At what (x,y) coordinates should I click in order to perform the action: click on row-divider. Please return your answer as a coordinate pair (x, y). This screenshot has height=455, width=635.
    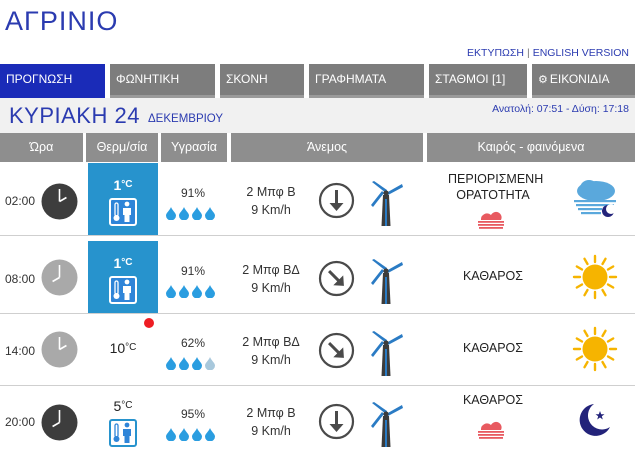
    Looking at the image, I should click on (317, 235).